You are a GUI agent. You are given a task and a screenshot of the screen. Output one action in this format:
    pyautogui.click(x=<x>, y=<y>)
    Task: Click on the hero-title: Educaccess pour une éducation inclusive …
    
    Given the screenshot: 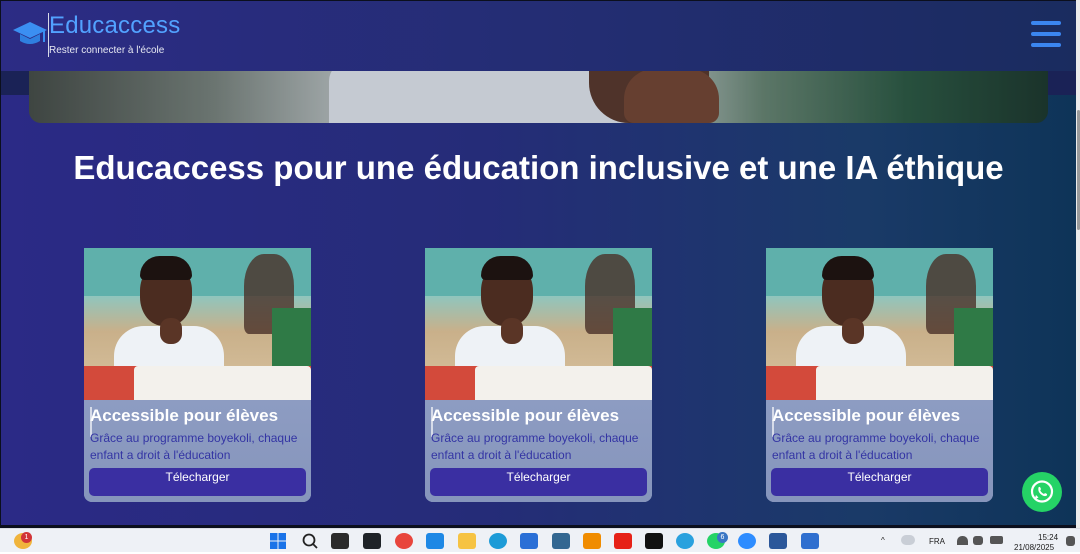 What is the action you would take?
    pyautogui.click(x=538, y=167)
    